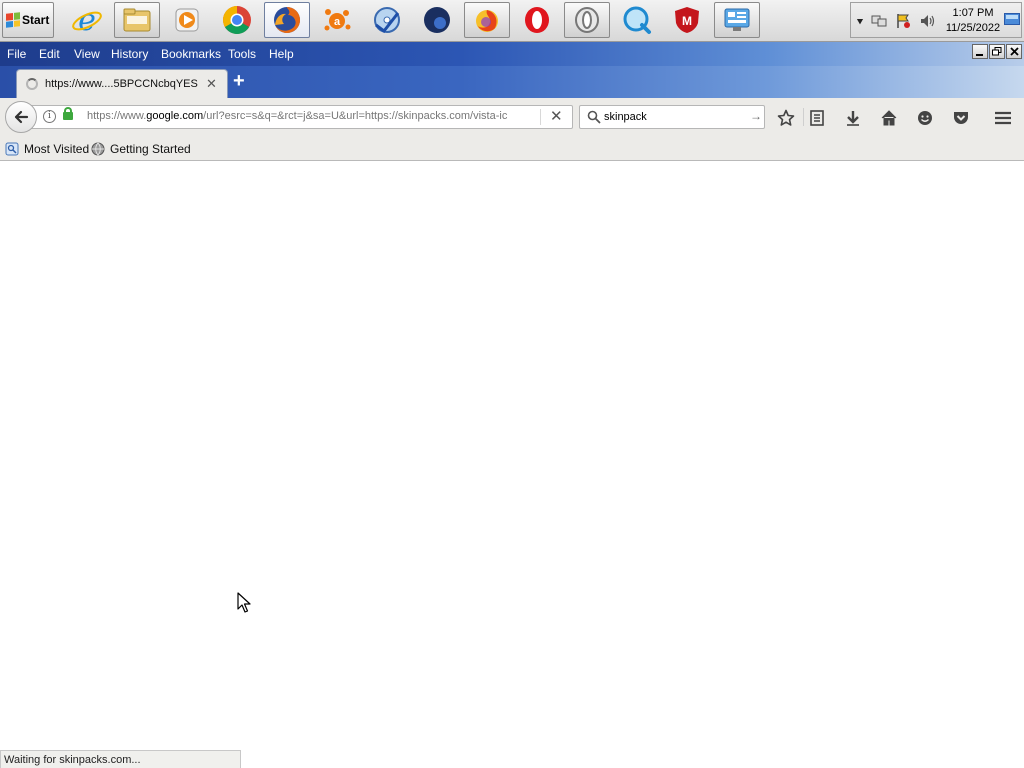  What do you see at coordinates (242, 54) in the screenshot?
I see `menu-tools: Tools` at bounding box center [242, 54].